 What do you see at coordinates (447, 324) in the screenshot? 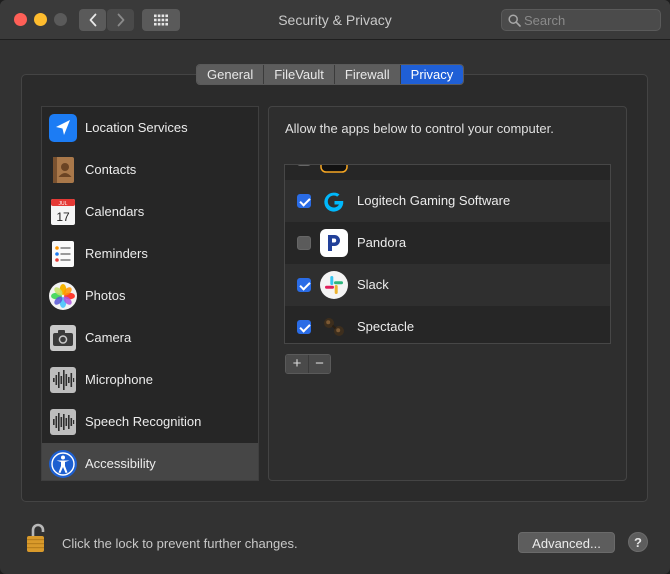
I see `list-item: Spectacle` at bounding box center [447, 324].